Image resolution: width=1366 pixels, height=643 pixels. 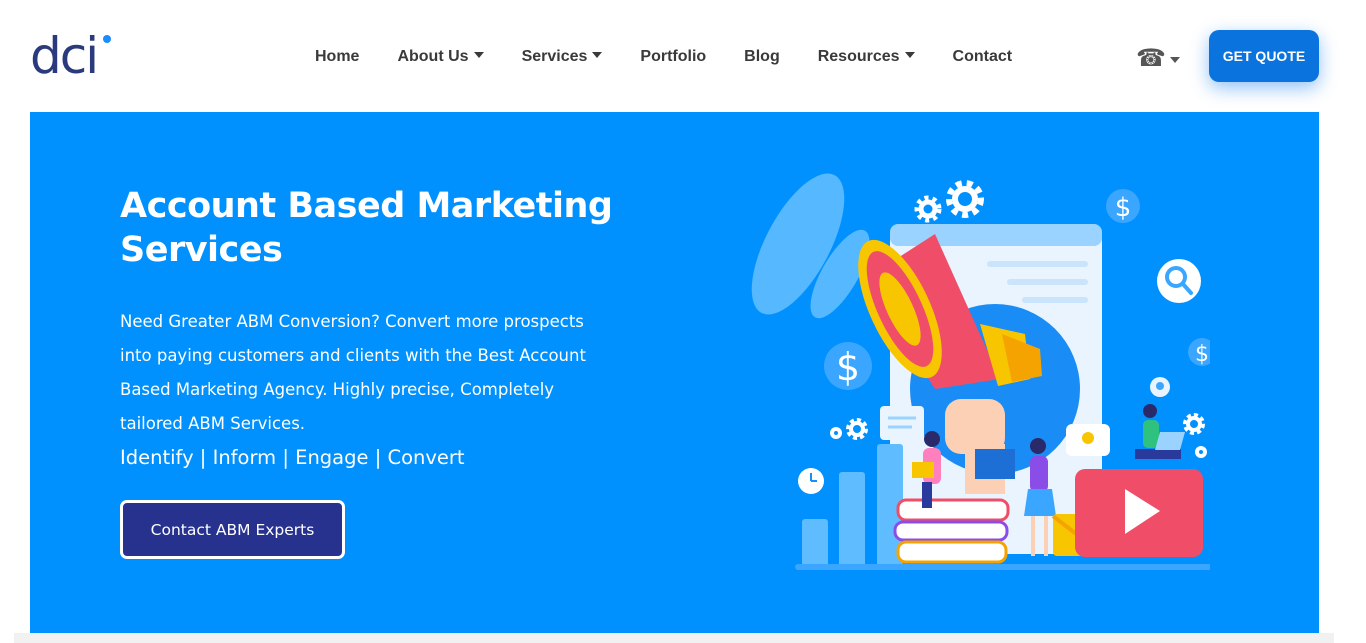 I want to click on nav-label: Contact, so click(x=982, y=56).